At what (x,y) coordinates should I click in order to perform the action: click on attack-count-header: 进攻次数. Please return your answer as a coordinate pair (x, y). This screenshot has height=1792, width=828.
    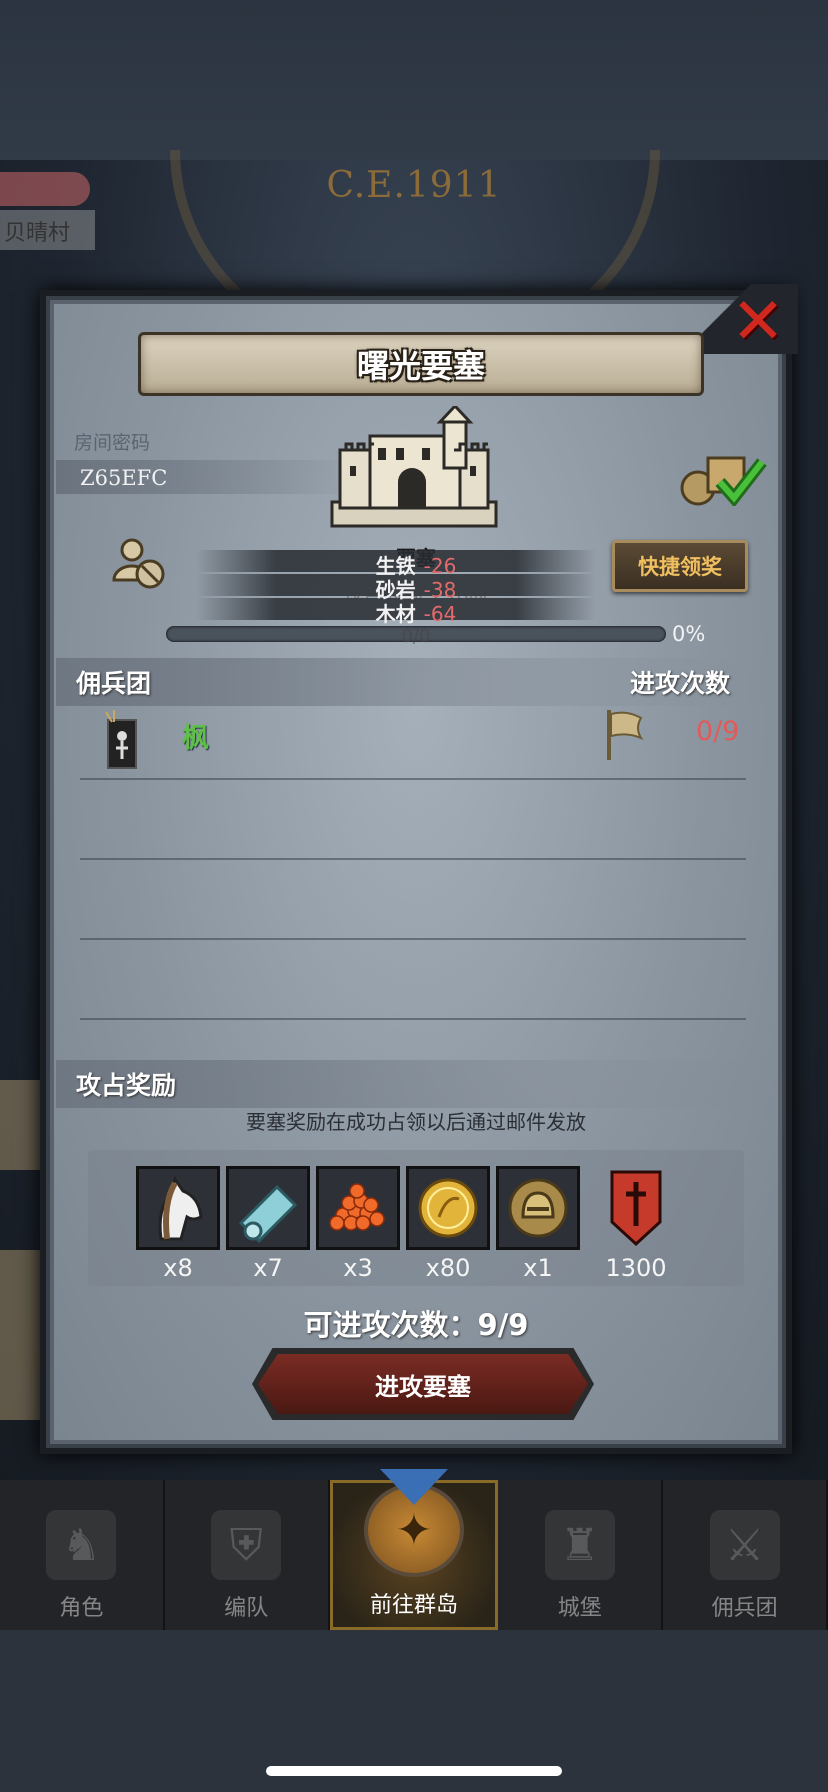
    Looking at the image, I should click on (680, 683).